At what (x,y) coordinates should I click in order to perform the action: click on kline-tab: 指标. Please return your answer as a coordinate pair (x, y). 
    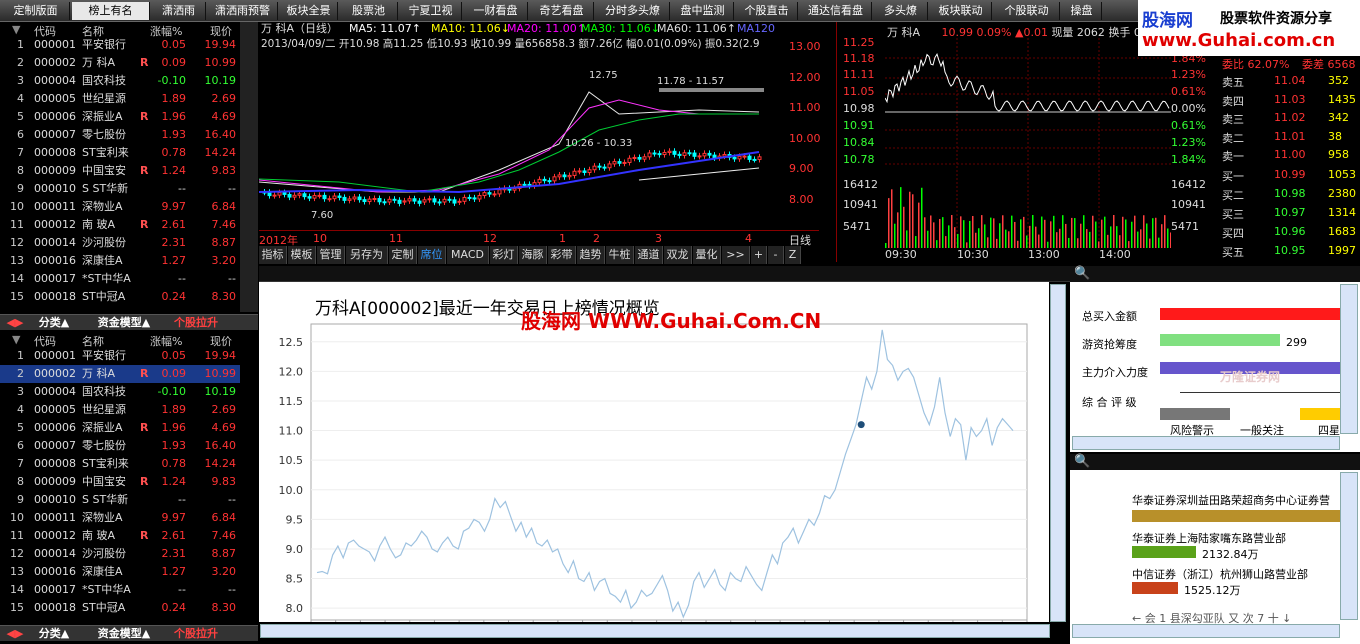
    Looking at the image, I should click on (273, 255).